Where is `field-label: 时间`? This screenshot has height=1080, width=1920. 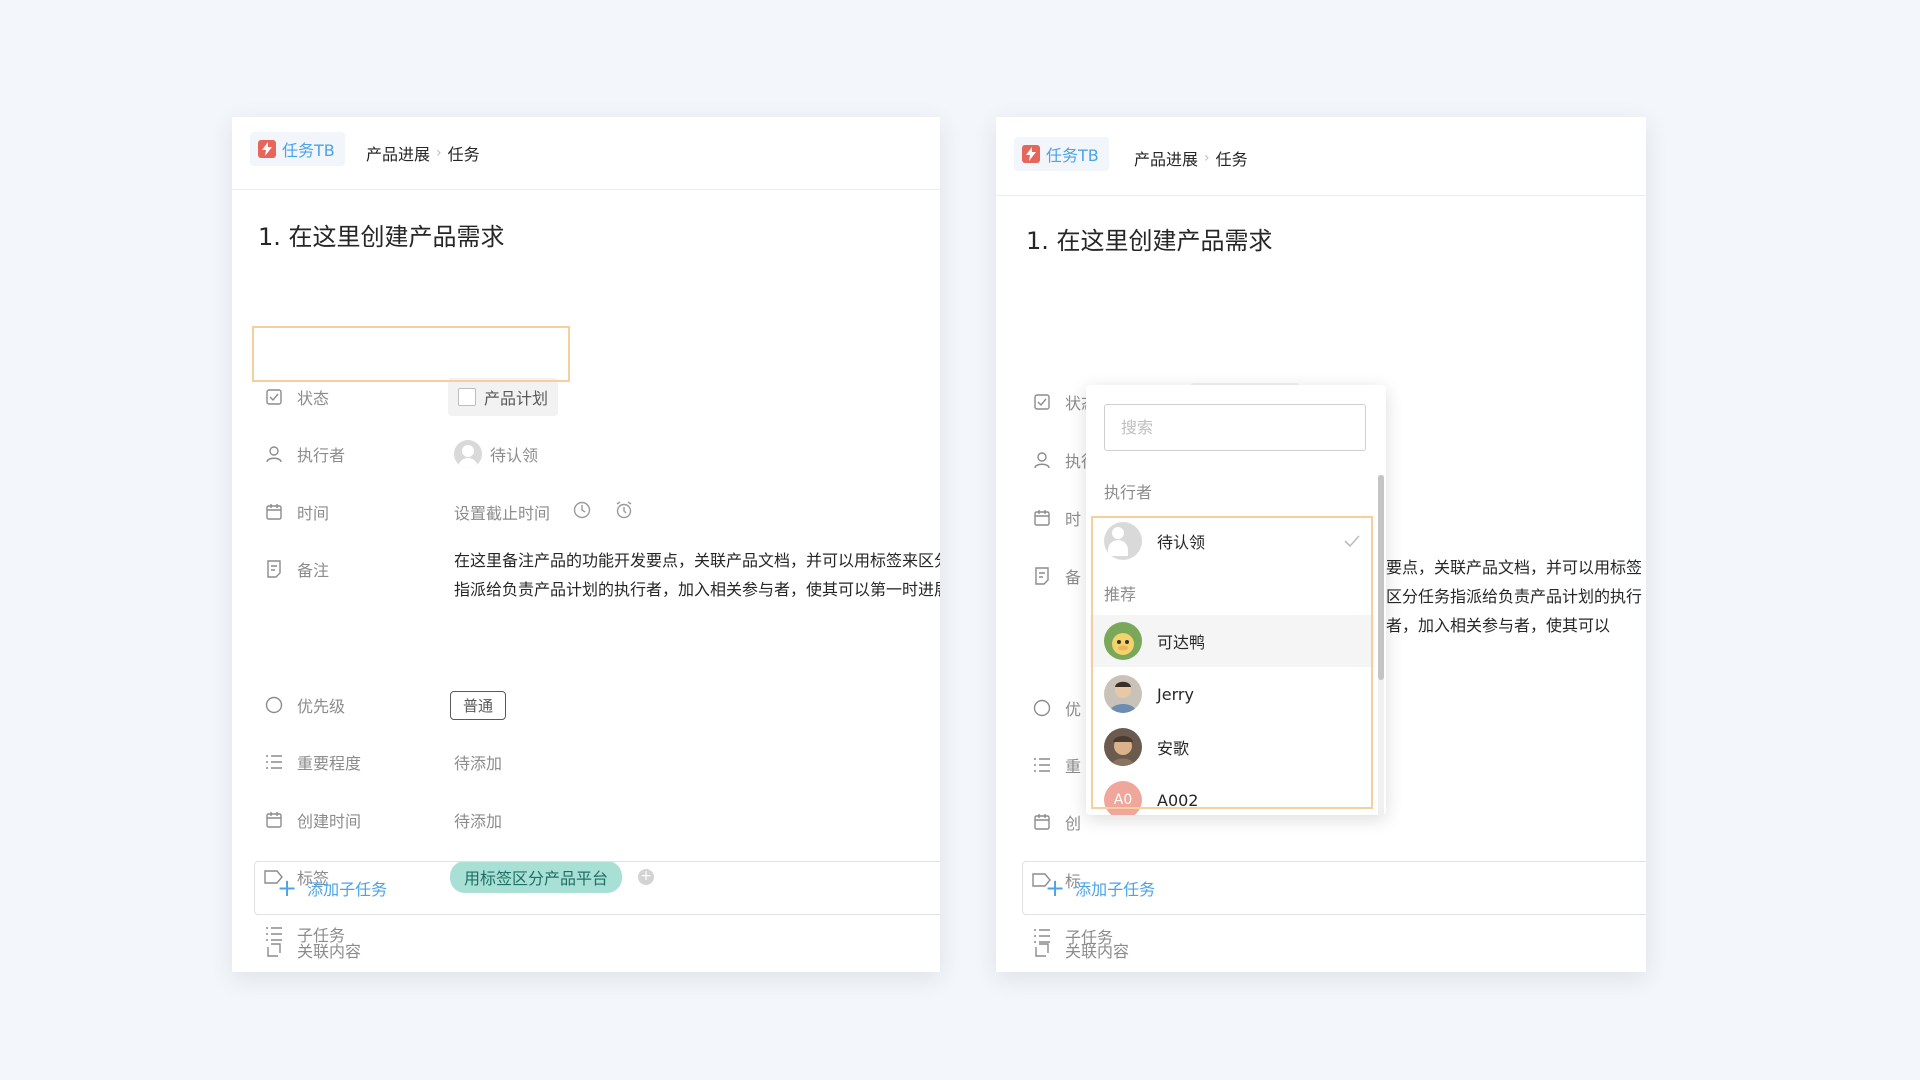
field-label: 时间 is located at coordinates (313, 513).